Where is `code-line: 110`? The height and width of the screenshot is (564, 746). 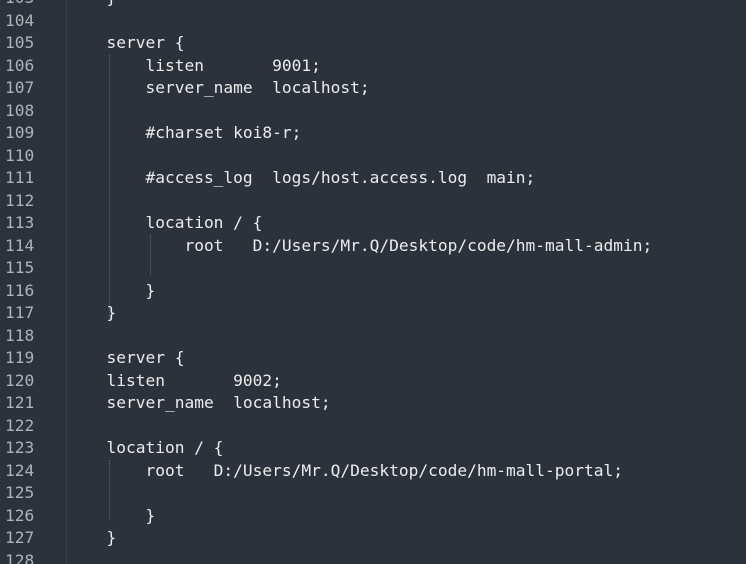
code-line: 110 is located at coordinates (373, 156).